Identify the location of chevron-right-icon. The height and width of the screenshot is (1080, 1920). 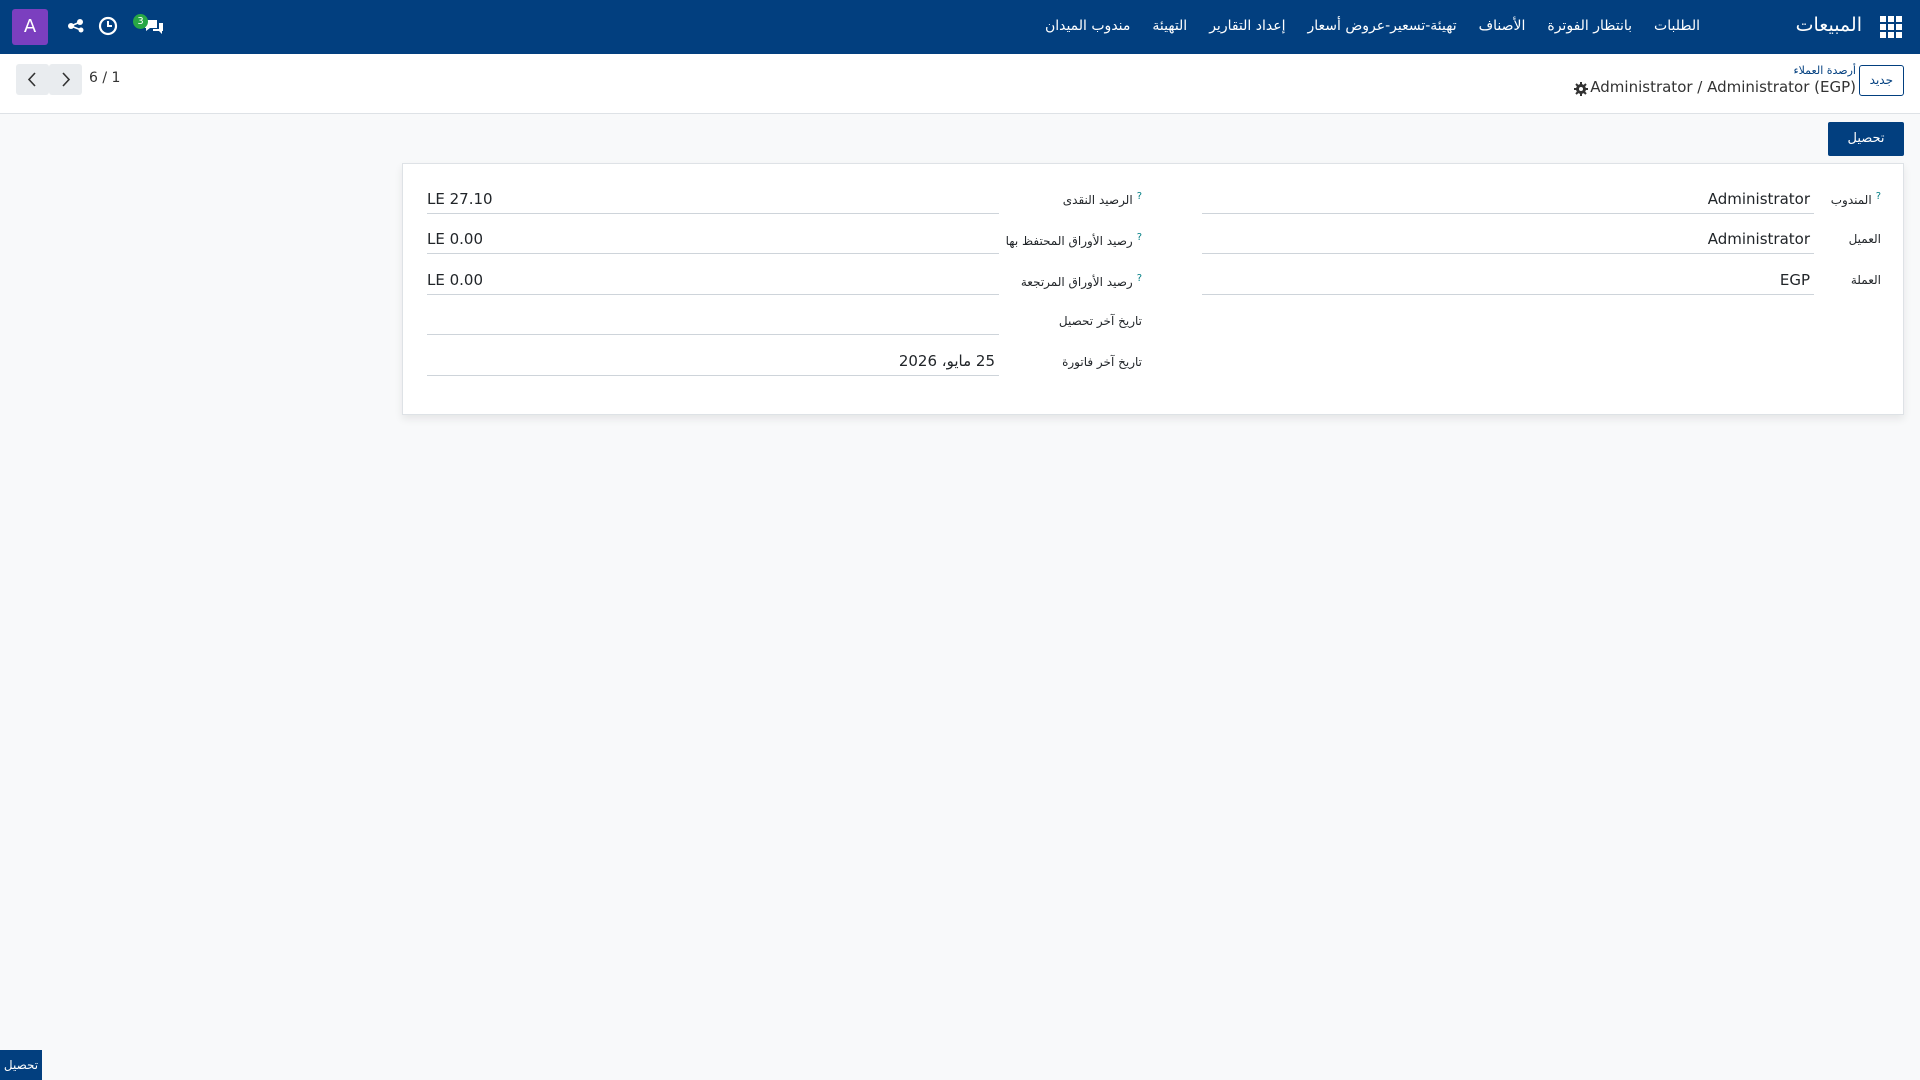
(66, 79).